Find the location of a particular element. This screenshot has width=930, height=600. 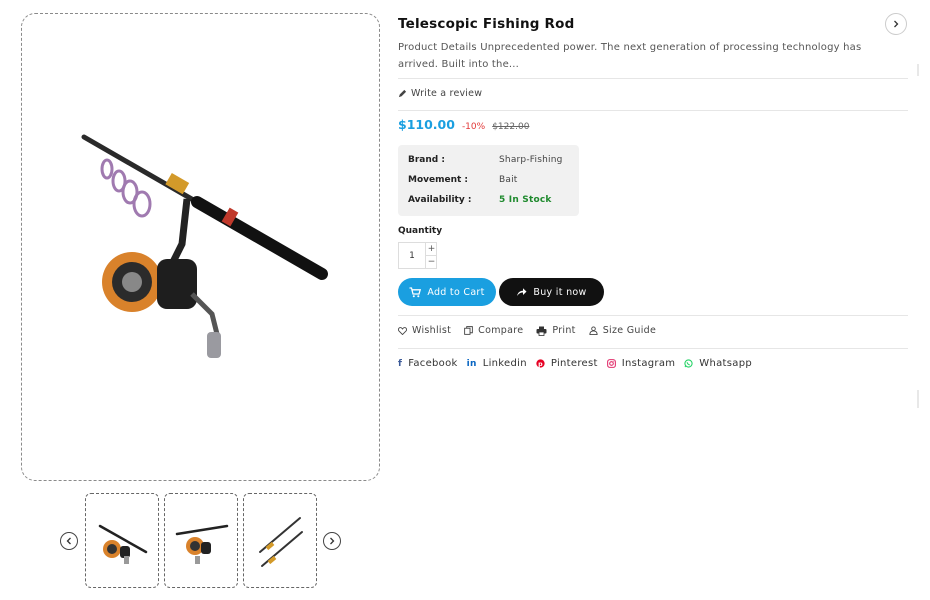

facebook-label: Facebook is located at coordinates (433, 363).